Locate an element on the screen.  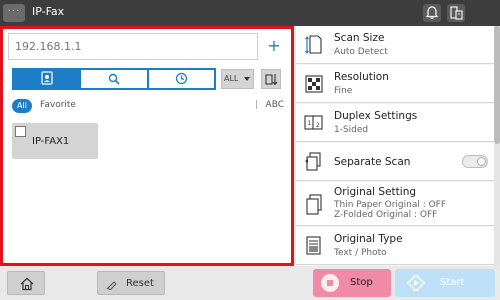
tab-address-book is located at coordinates (48, 79).